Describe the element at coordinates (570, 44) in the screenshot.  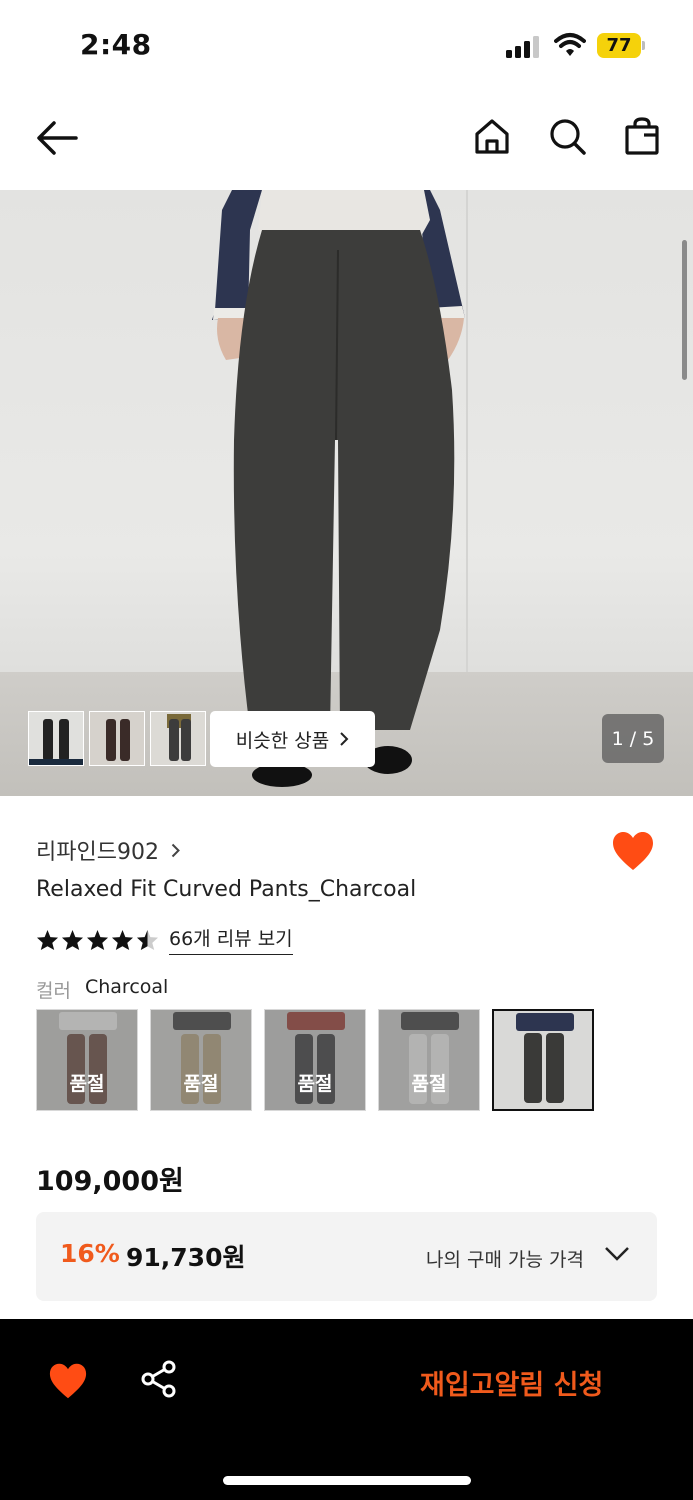
I see `wifi-icon` at that location.